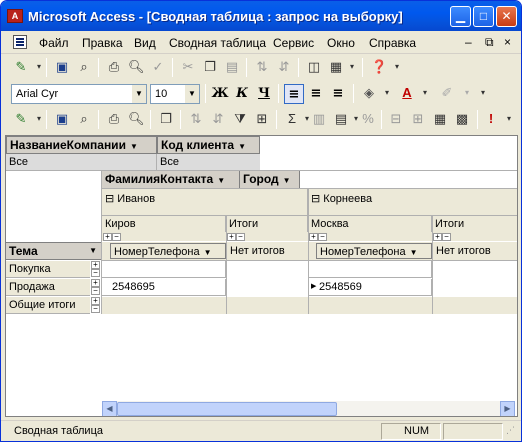 The height and width of the screenshot is (442, 522). What do you see at coordinates (54, 251) in the screenshot?
I see `row-field-theme: Тема ▼` at bounding box center [54, 251].